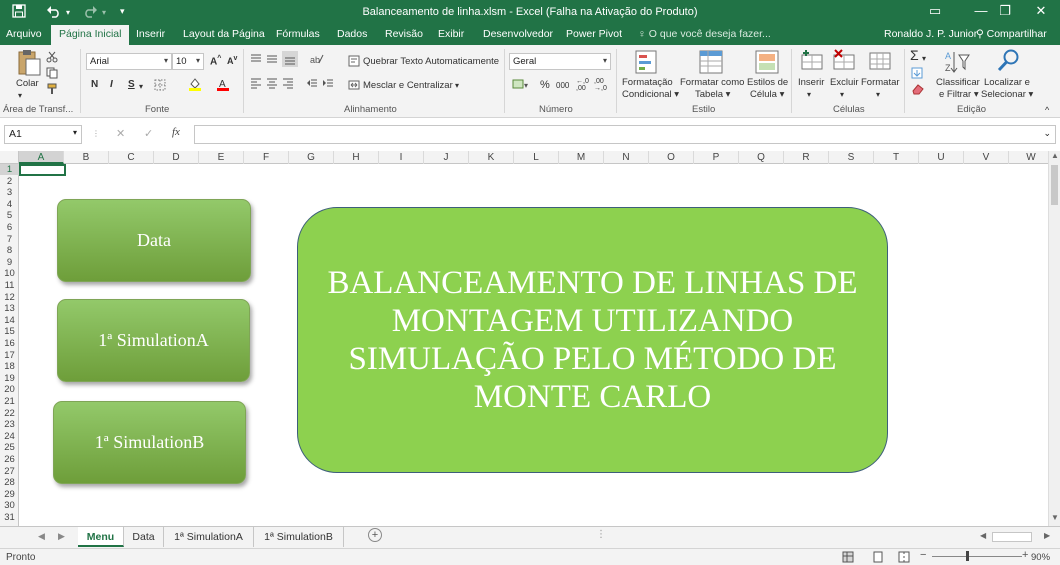 Image resolution: width=1060 pixels, height=565 pixels. Describe the element at coordinates (9, 482) in the screenshot. I see `row-header-28: 28` at that location.